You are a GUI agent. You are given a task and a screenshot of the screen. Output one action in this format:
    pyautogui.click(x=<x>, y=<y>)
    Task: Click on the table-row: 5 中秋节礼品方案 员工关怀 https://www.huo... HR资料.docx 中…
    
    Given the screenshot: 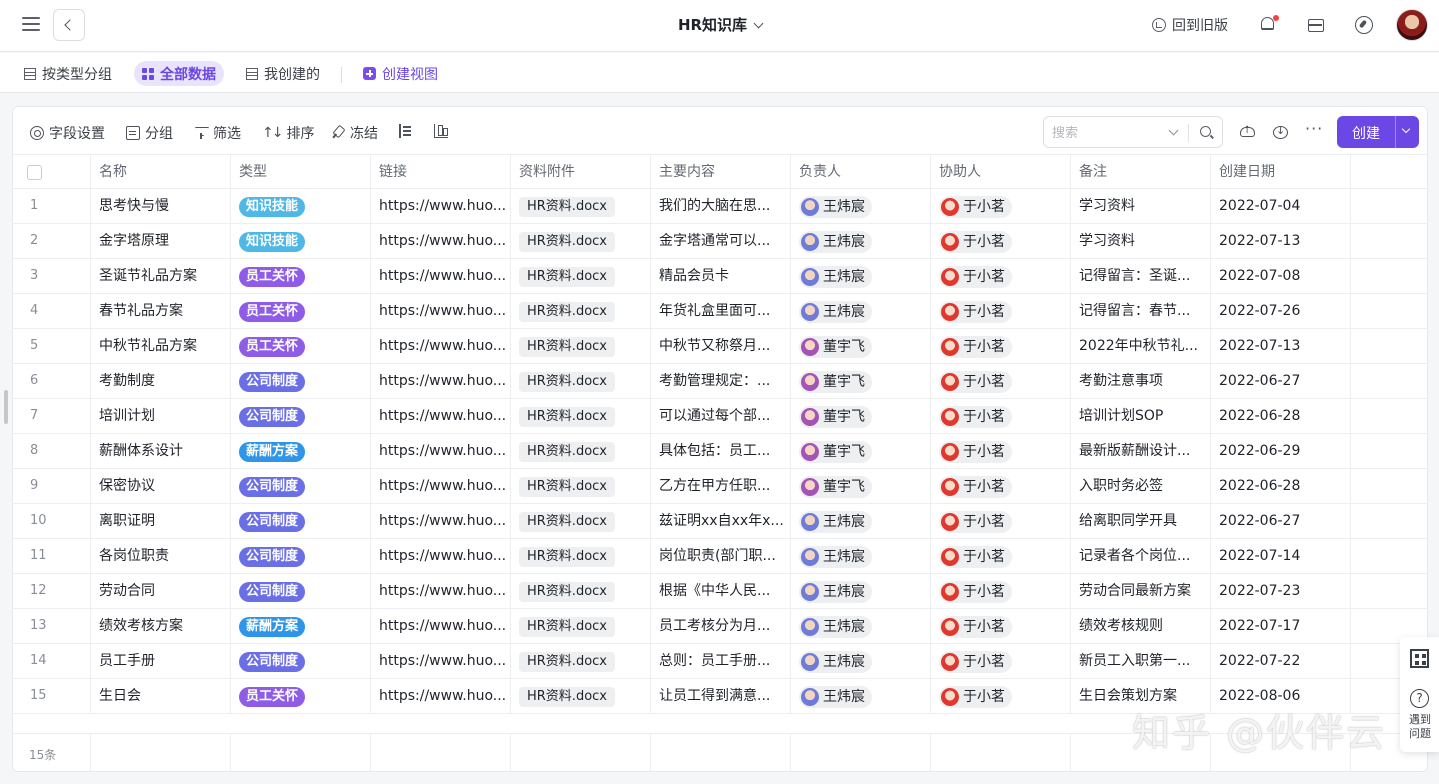 What is the action you would take?
    pyautogui.click(x=720, y=346)
    